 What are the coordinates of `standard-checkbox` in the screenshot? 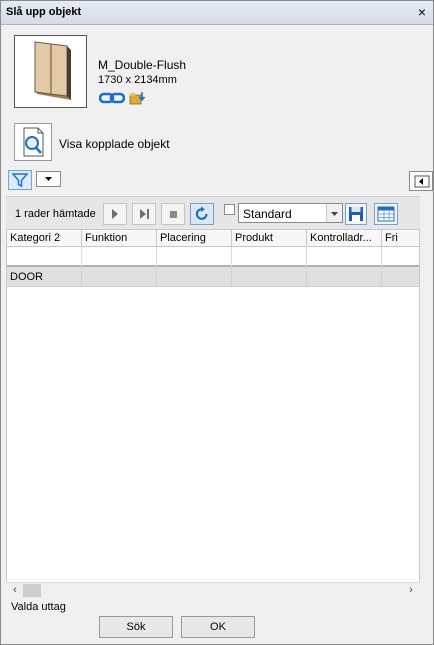 It's located at (229, 209).